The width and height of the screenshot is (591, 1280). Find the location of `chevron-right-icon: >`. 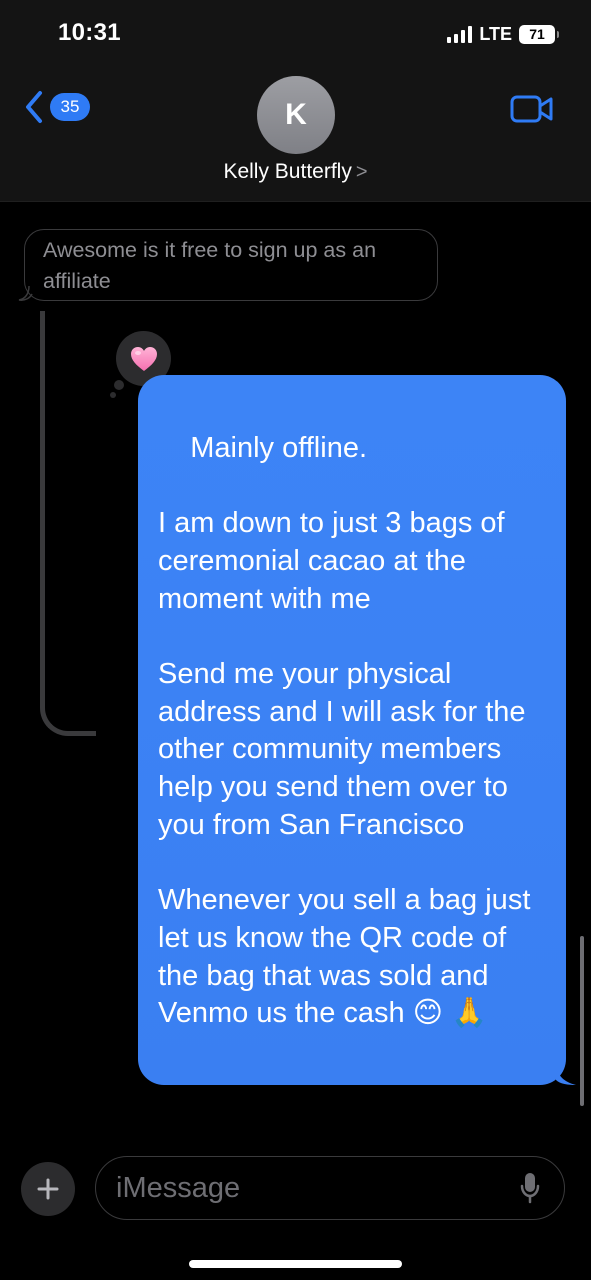

chevron-right-icon: > is located at coordinates (361, 172).